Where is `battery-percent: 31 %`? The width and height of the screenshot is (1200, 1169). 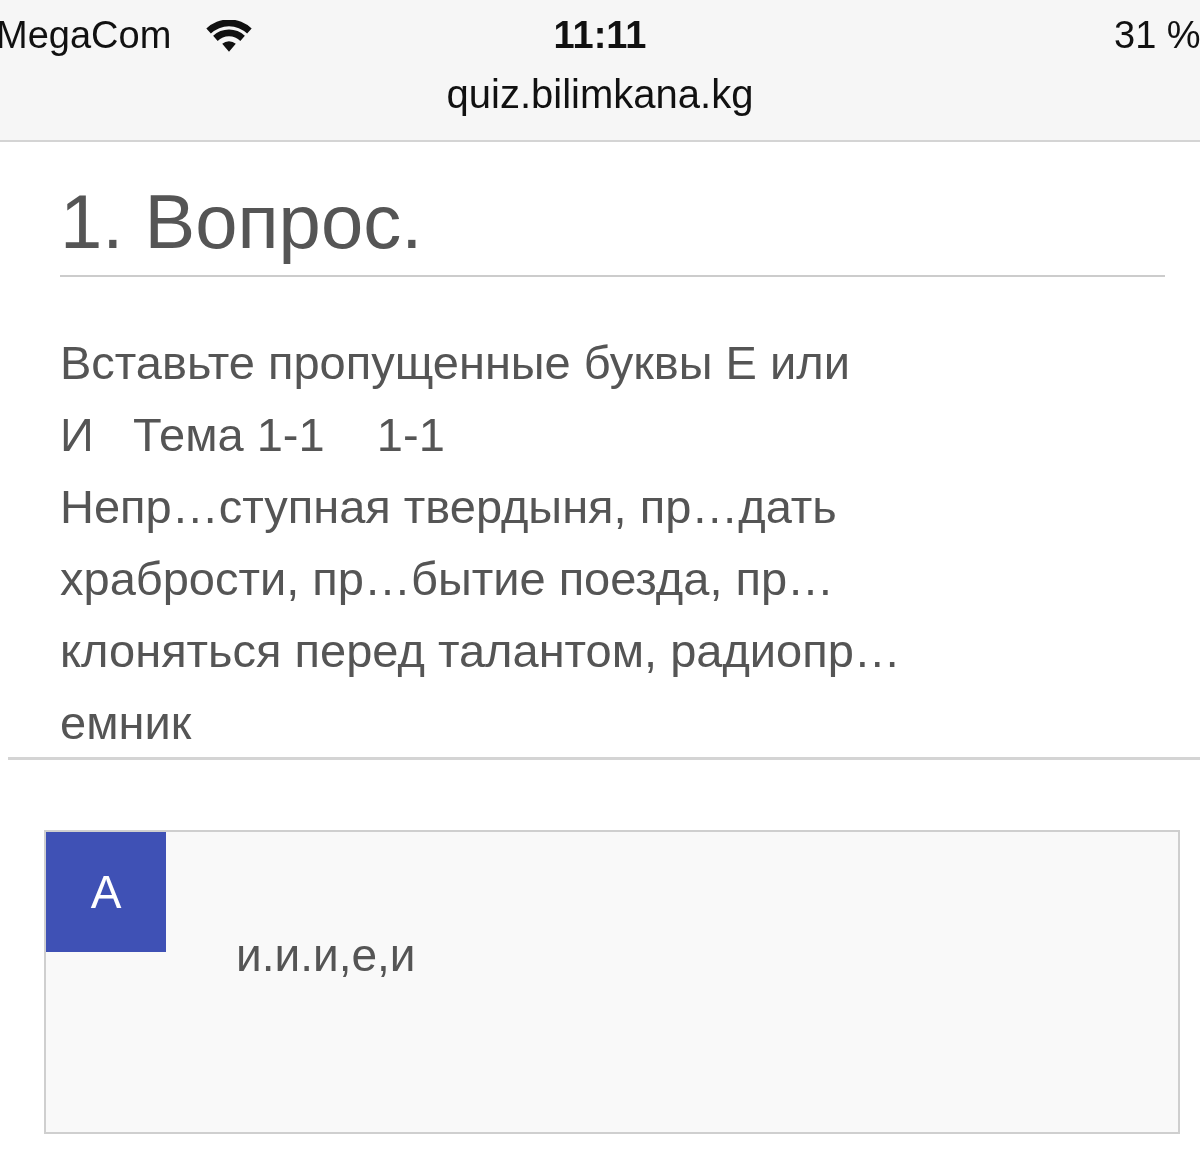
battery-percent: 31 % is located at coordinates (1157, 35).